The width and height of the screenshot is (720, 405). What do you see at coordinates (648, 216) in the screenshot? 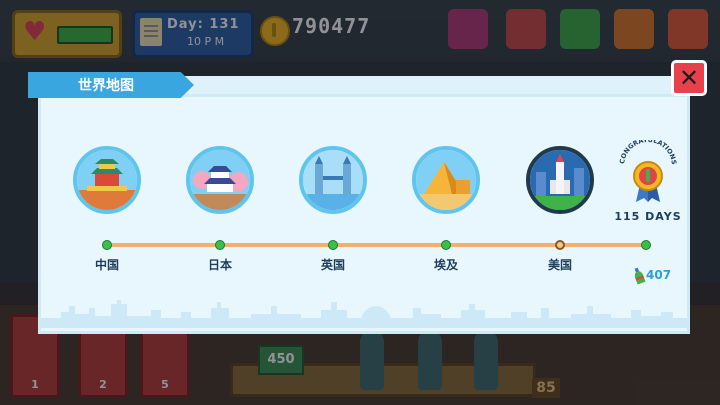
I see `days-label: 115 DAYS` at bounding box center [648, 216].